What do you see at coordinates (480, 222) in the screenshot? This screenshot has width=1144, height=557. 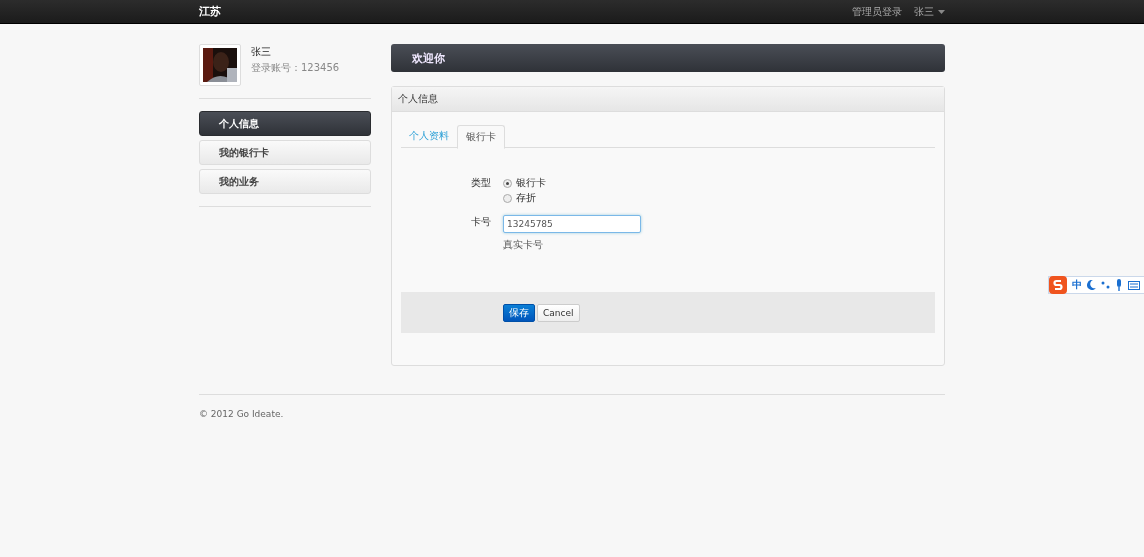 I see `field-label: 卡号` at bounding box center [480, 222].